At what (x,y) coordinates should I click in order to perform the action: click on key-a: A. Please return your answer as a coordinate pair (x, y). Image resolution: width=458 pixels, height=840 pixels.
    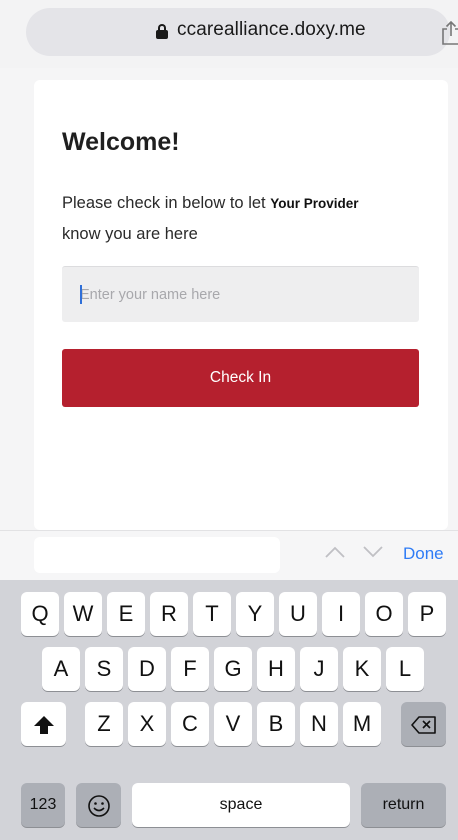
    Looking at the image, I should click on (61, 669).